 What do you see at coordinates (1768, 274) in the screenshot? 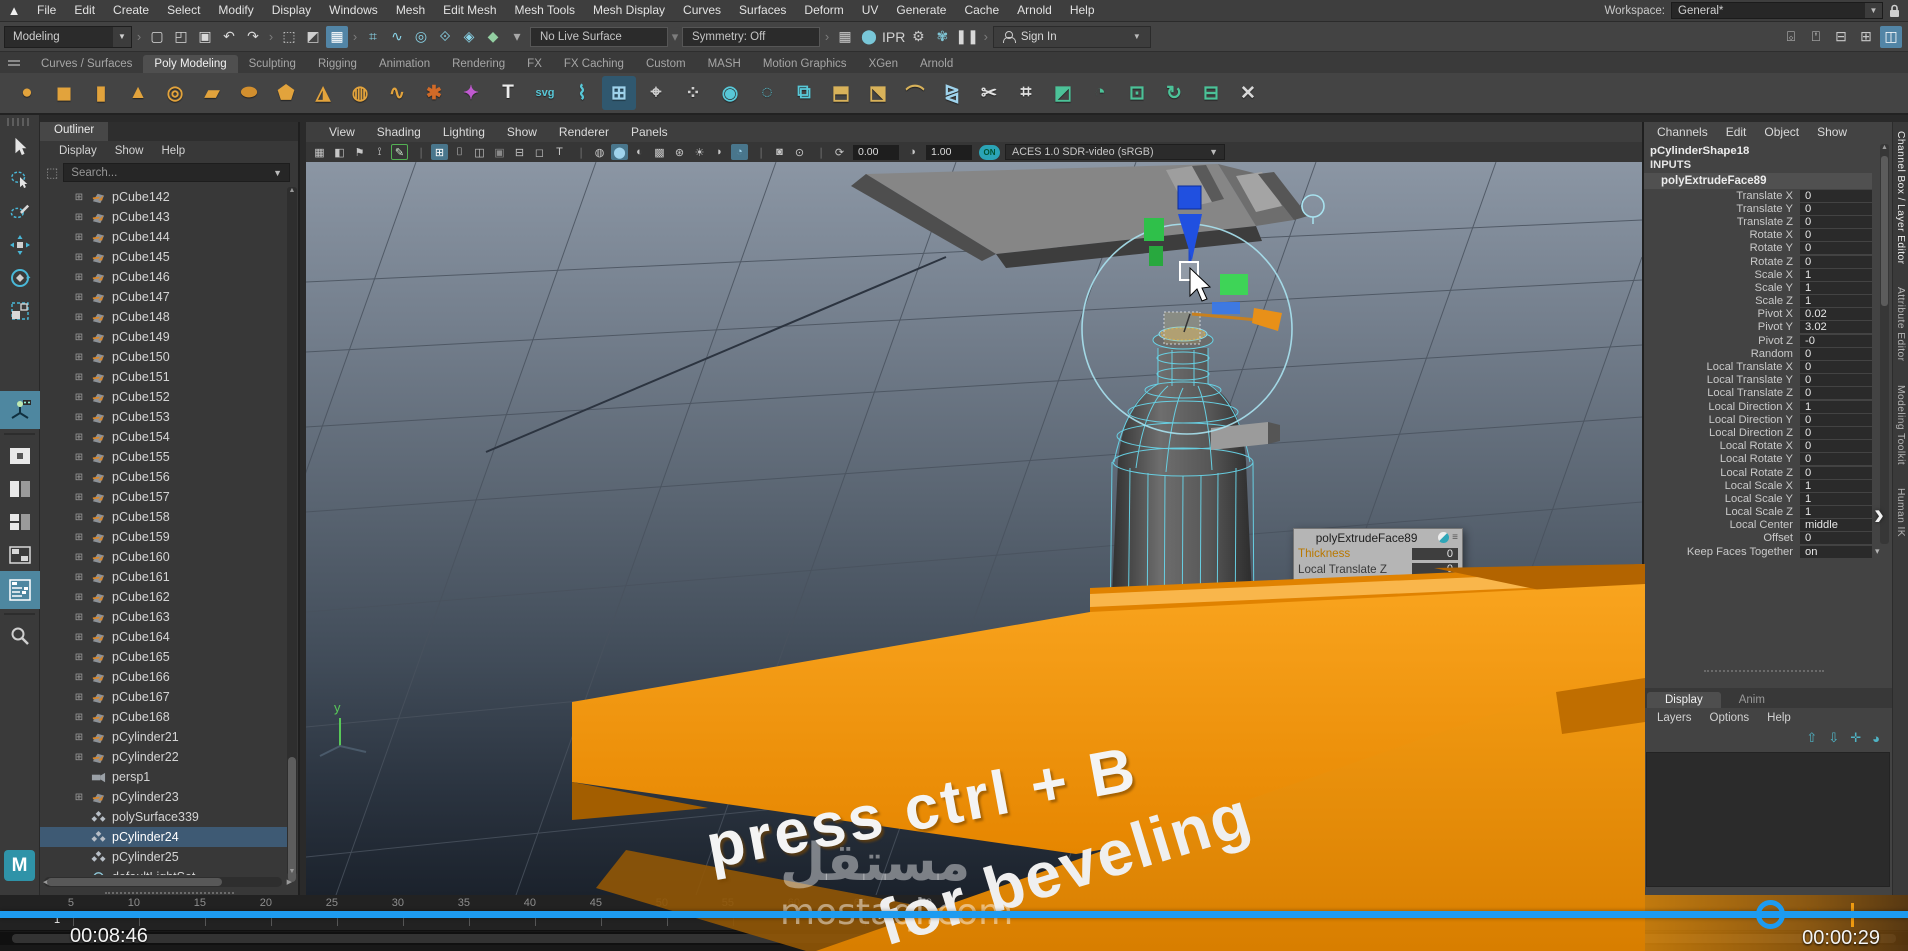
I see `channel-row: Scale X 1` at bounding box center [1768, 274].